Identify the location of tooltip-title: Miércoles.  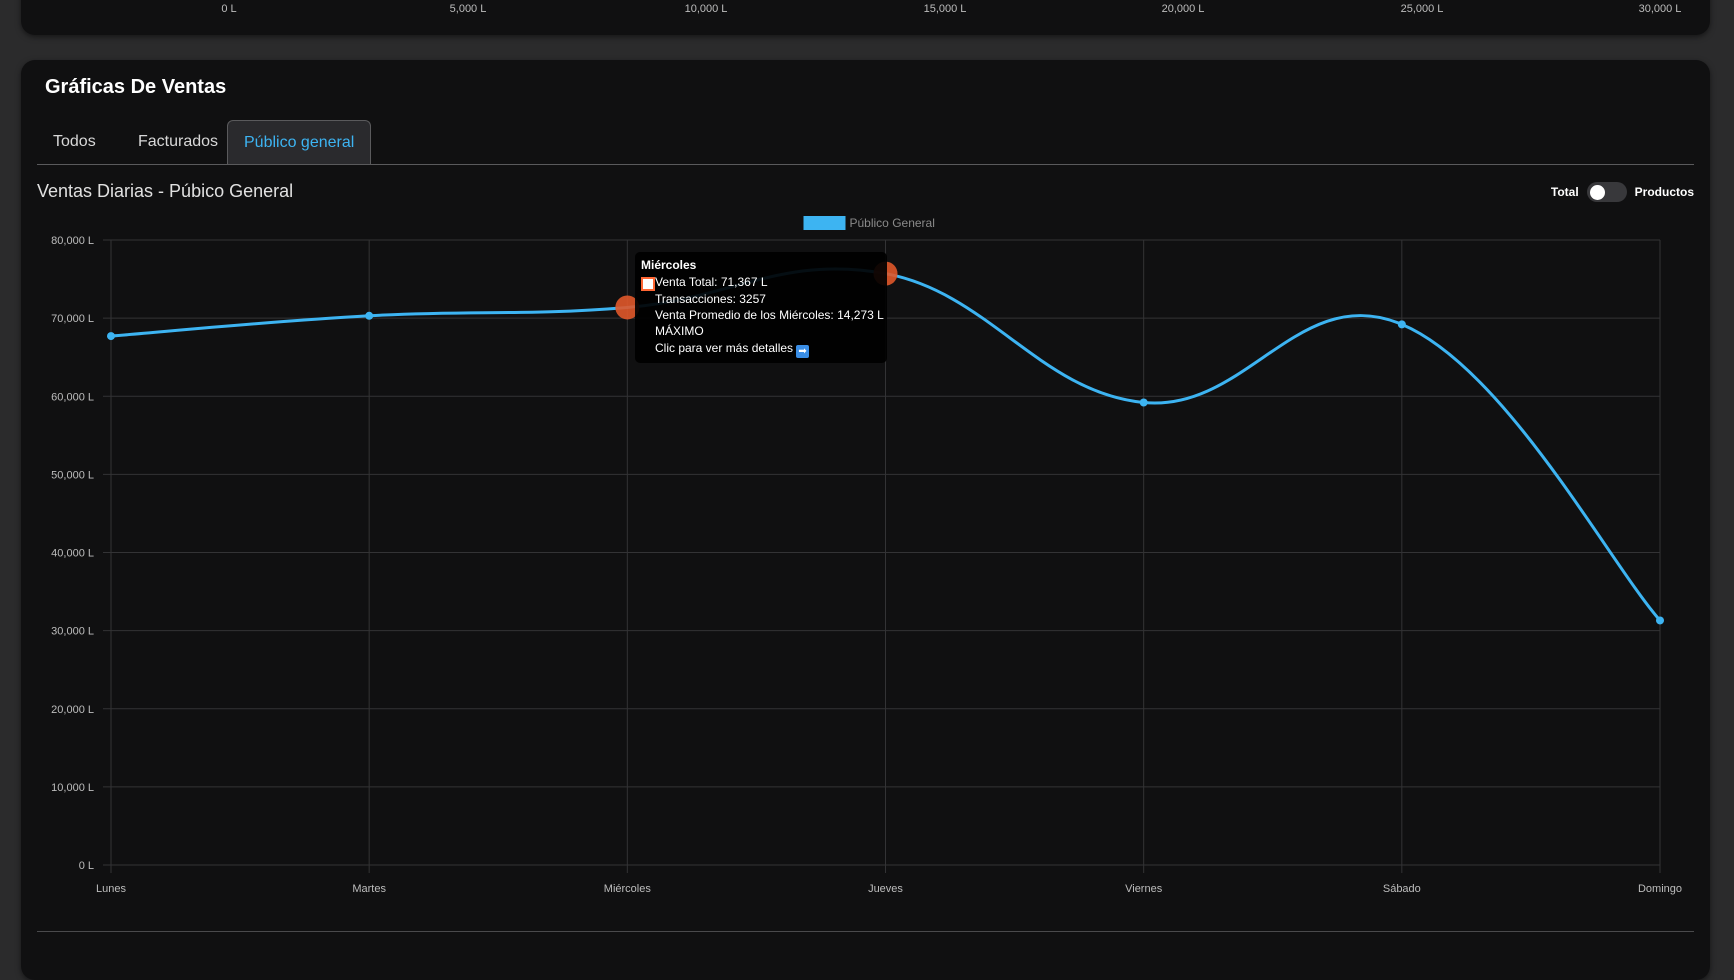
(669, 265).